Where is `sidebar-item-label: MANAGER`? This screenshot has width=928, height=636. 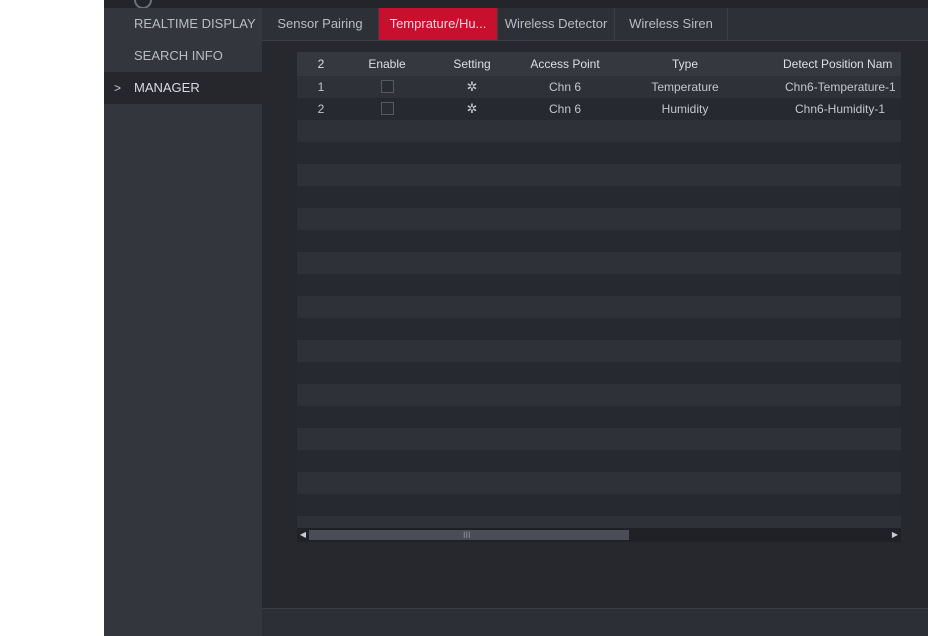
sidebar-item-label: MANAGER is located at coordinates (167, 87).